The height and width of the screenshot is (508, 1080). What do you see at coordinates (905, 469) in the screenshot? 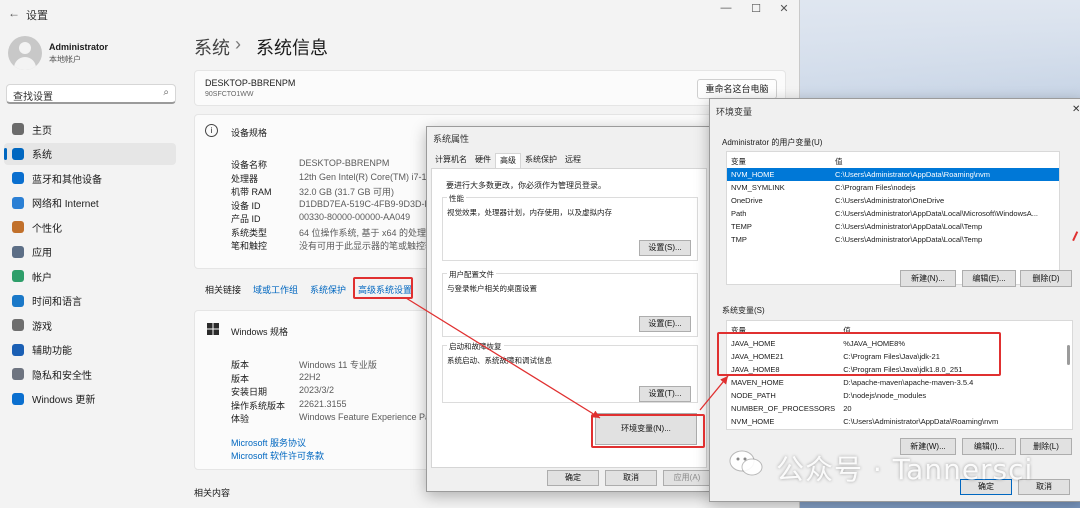
I see `watermark-text: 公众号 · Tannersci` at bounding box center [905, 469].